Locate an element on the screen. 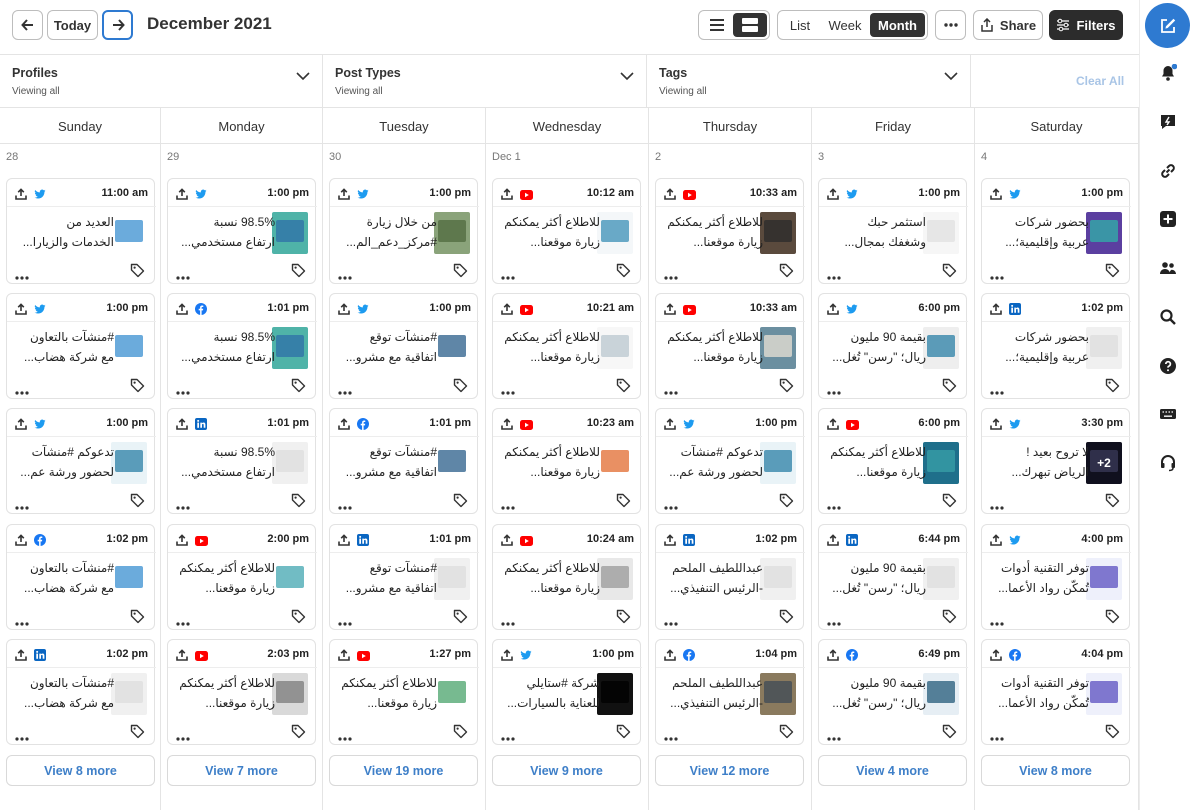  post-types-filter: Post Types Viewing all is located at coordinates (485, 81).